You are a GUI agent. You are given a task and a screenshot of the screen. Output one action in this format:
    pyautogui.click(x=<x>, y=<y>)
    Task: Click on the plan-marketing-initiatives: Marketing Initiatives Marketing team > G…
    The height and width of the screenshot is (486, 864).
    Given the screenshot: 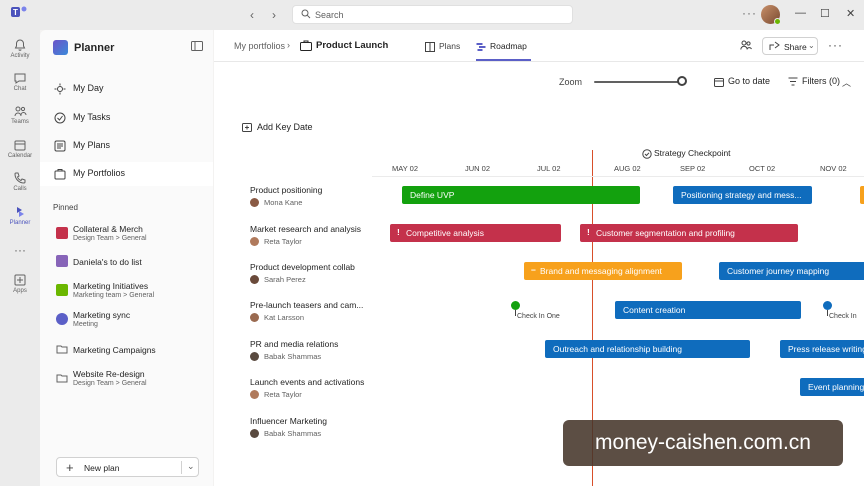 What is the action you would take?
    pyautogui.click(x=126, y=291)
    